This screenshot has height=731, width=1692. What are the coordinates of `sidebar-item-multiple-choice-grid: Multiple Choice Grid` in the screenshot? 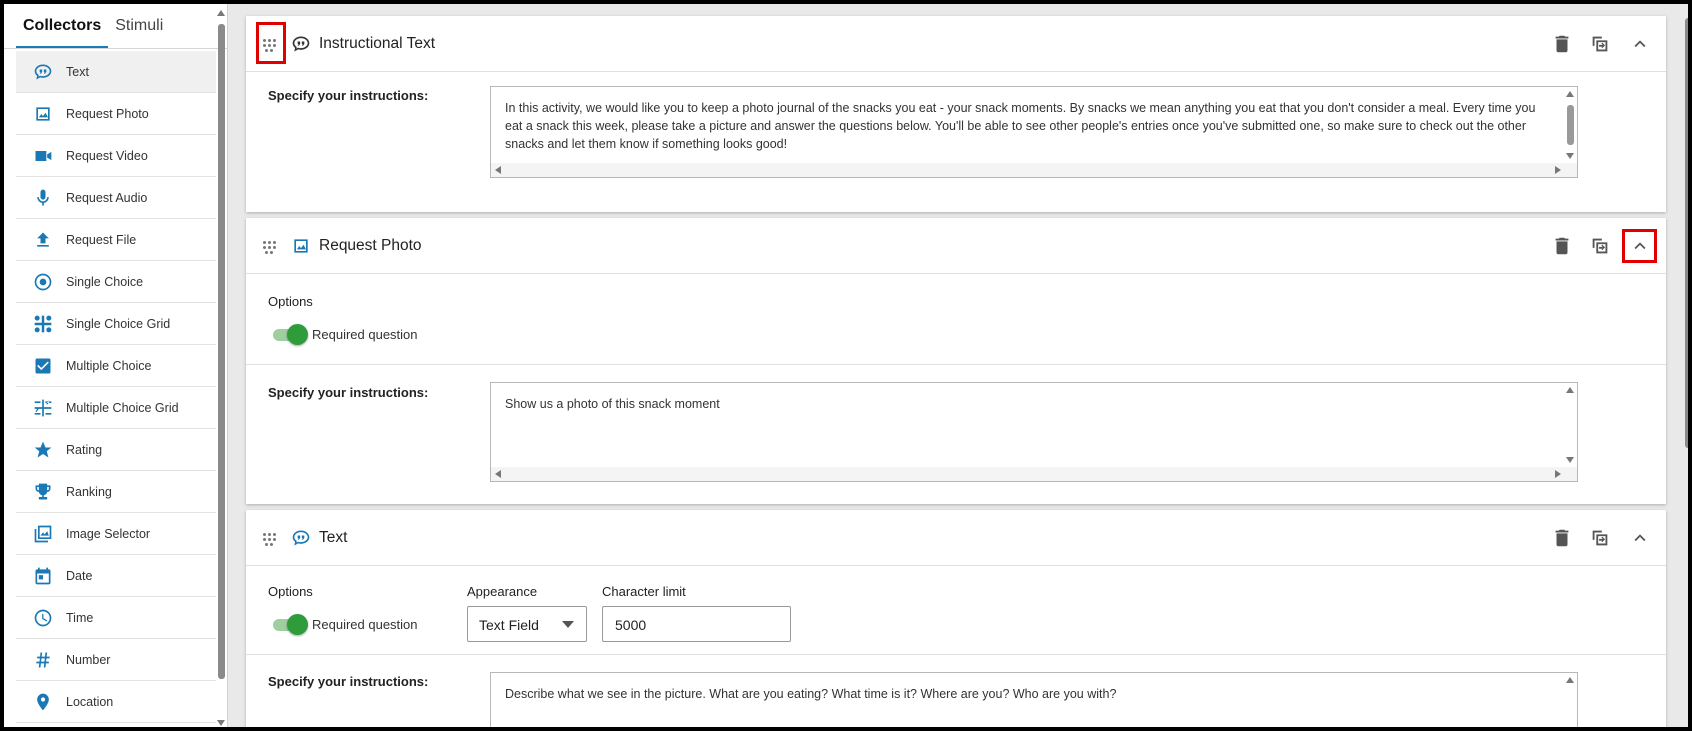 It's located at (116, 408).